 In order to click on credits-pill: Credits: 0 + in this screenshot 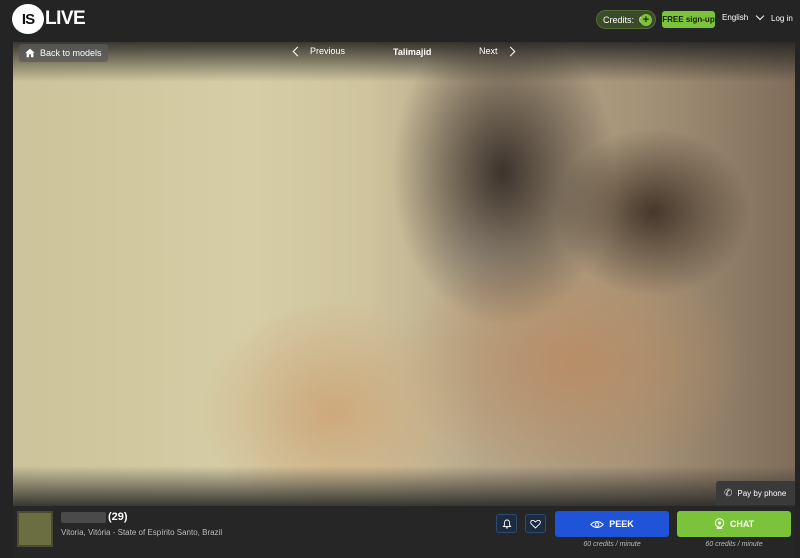, I will do `click(626, 19)`.